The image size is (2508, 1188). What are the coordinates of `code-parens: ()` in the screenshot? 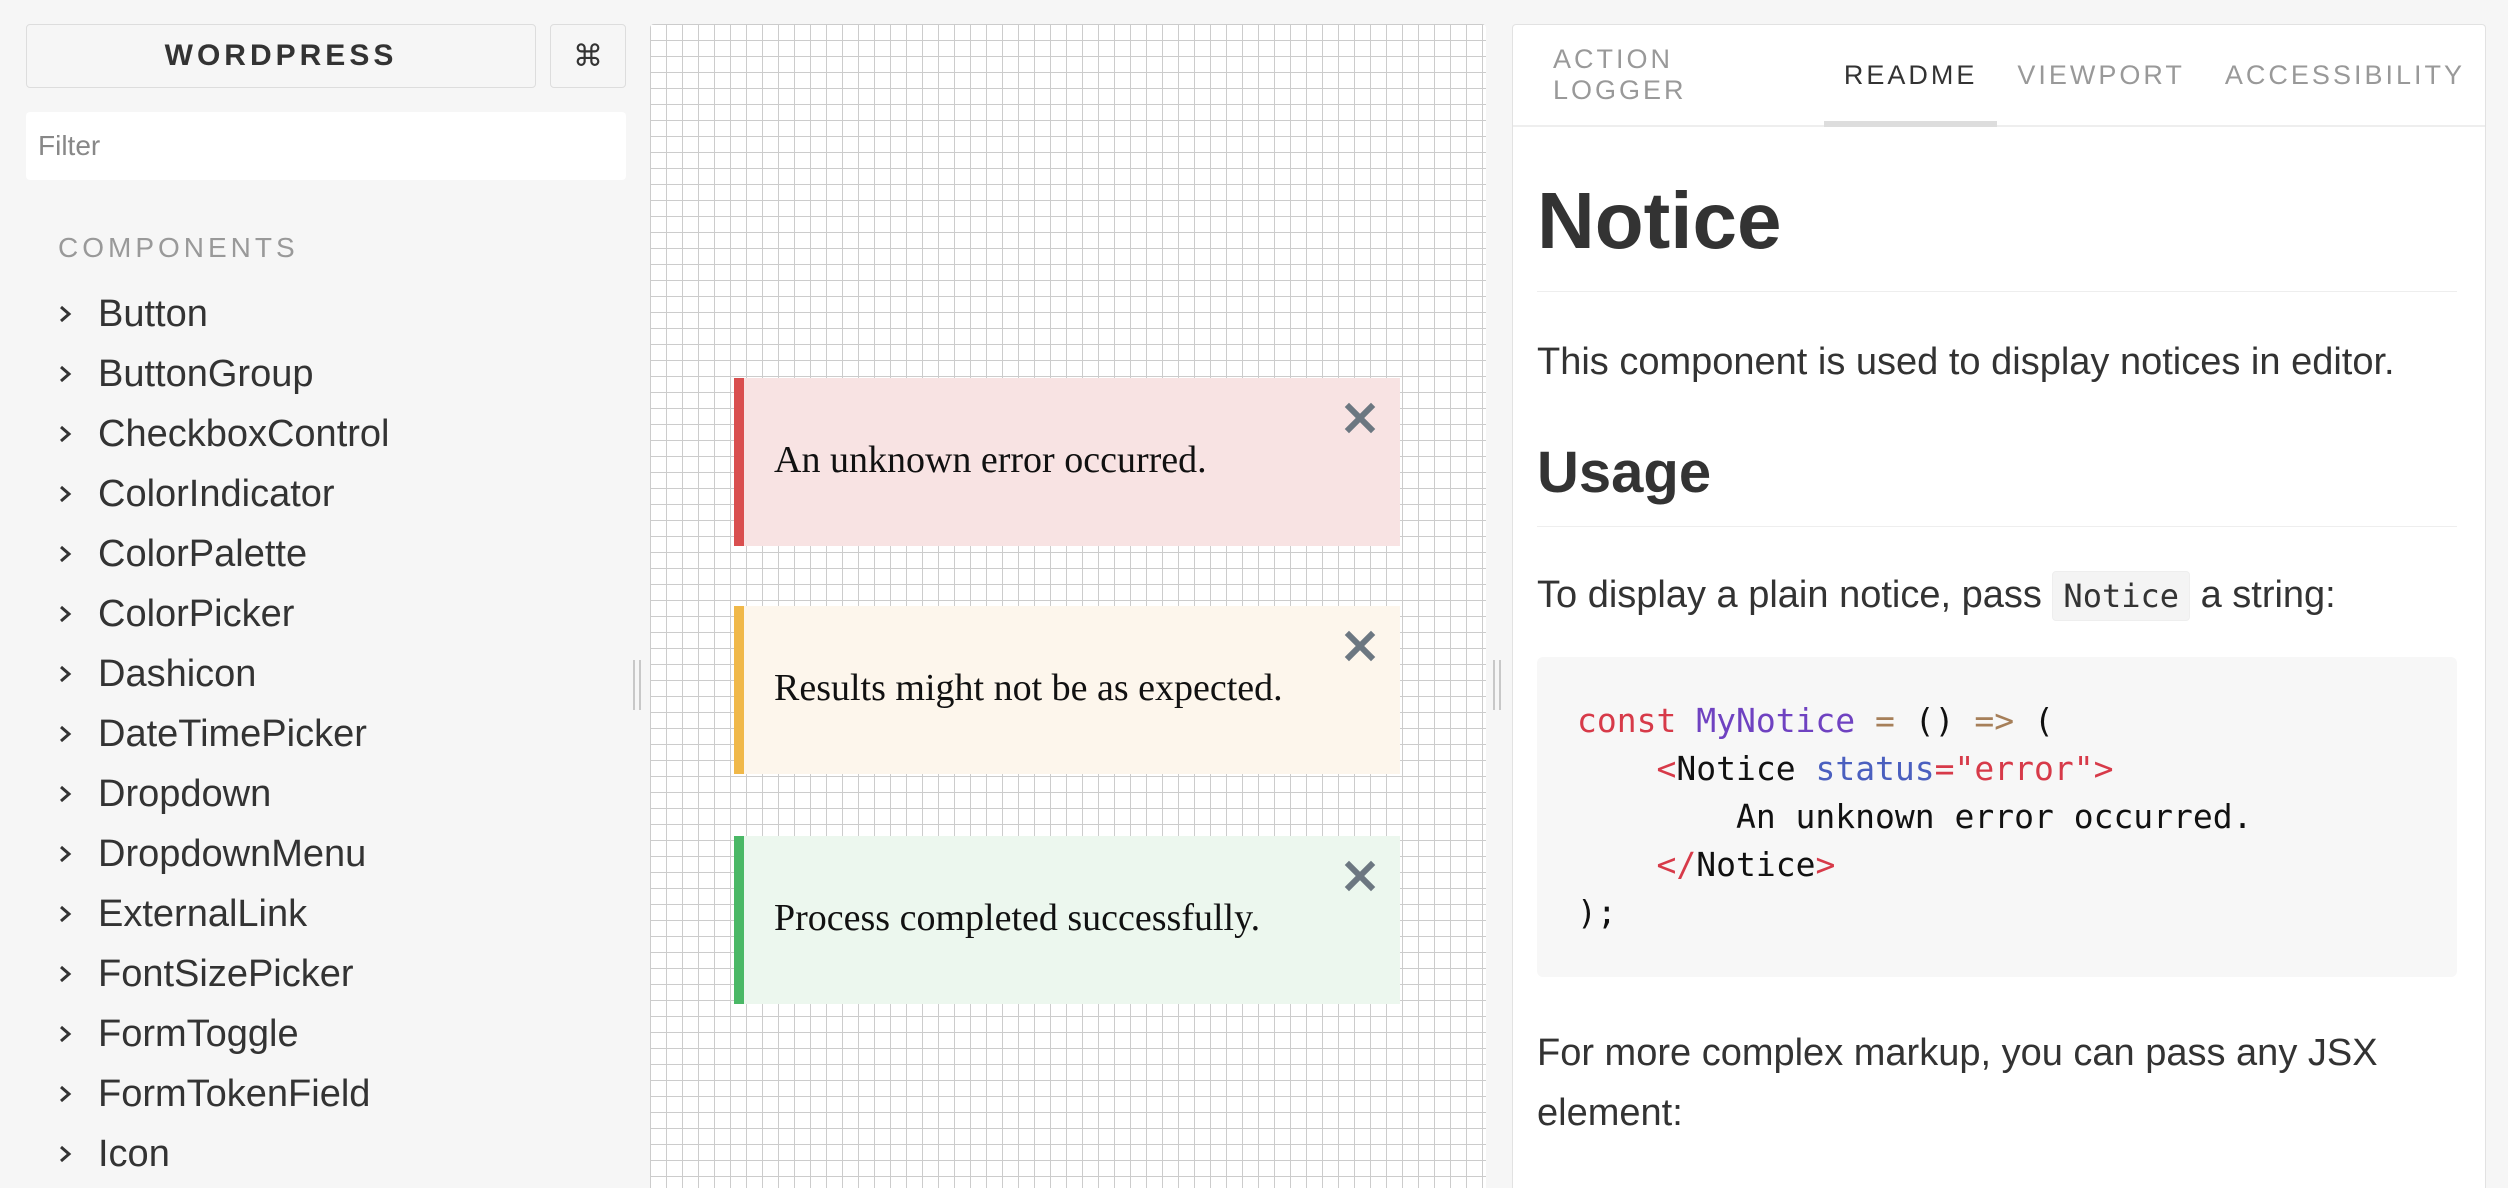 It's located at (1934, 720).